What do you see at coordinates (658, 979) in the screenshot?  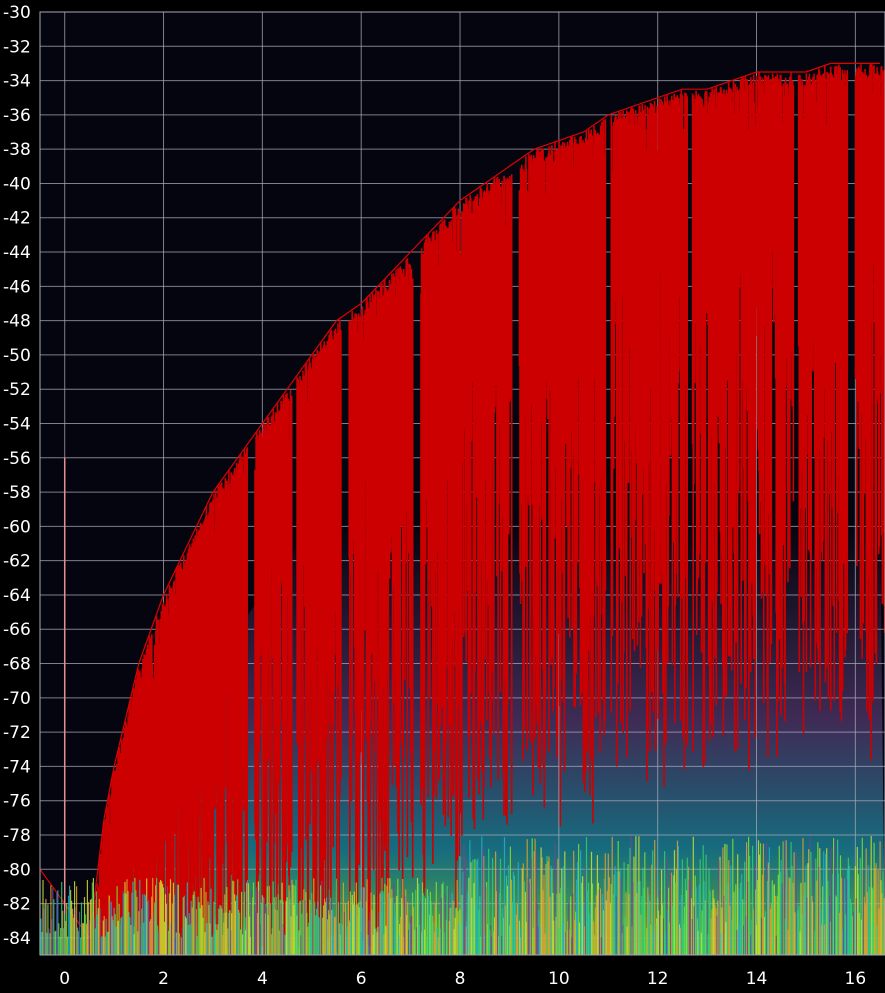 I see `x-tick-label: 12` at bounding box center [658, 979].